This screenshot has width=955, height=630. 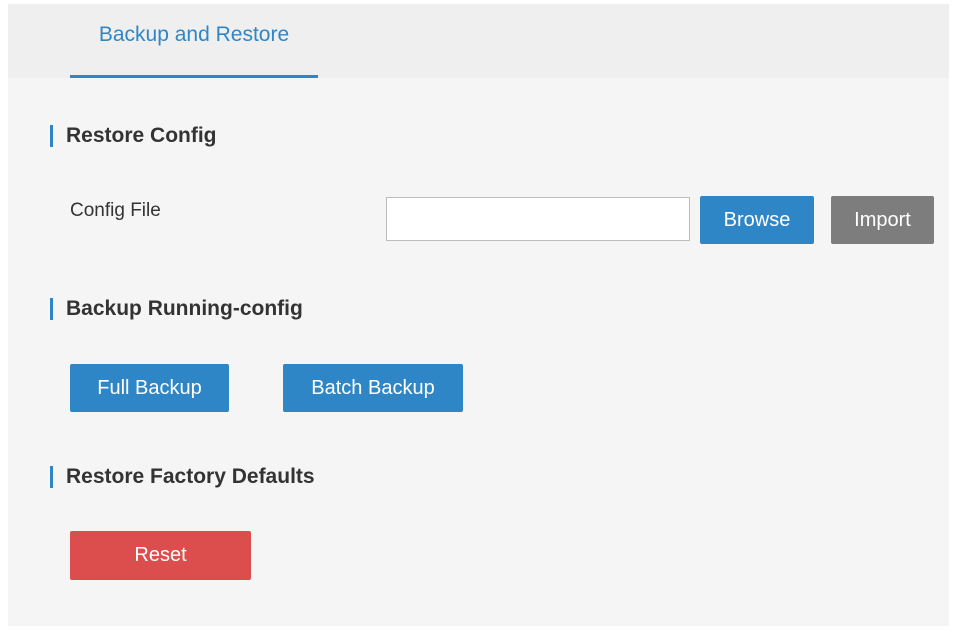 What do you see at coordinates (882, 220) in the screenshot?
I see `import-button: Import` at bounding box center [882, 220].